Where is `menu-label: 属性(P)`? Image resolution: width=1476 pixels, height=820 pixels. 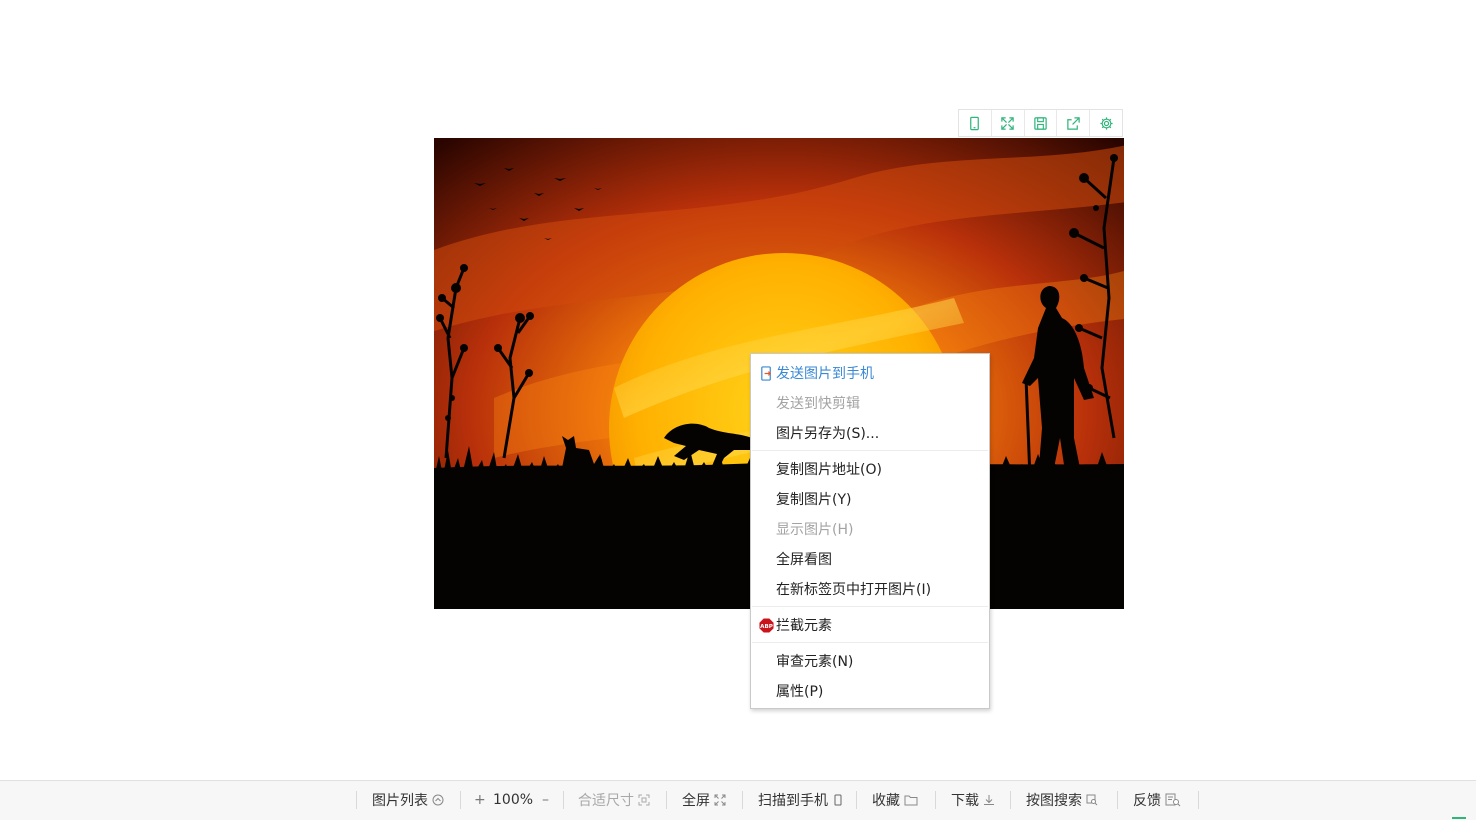
menu-label: 属性(P) is located at coordinates (800, 692).